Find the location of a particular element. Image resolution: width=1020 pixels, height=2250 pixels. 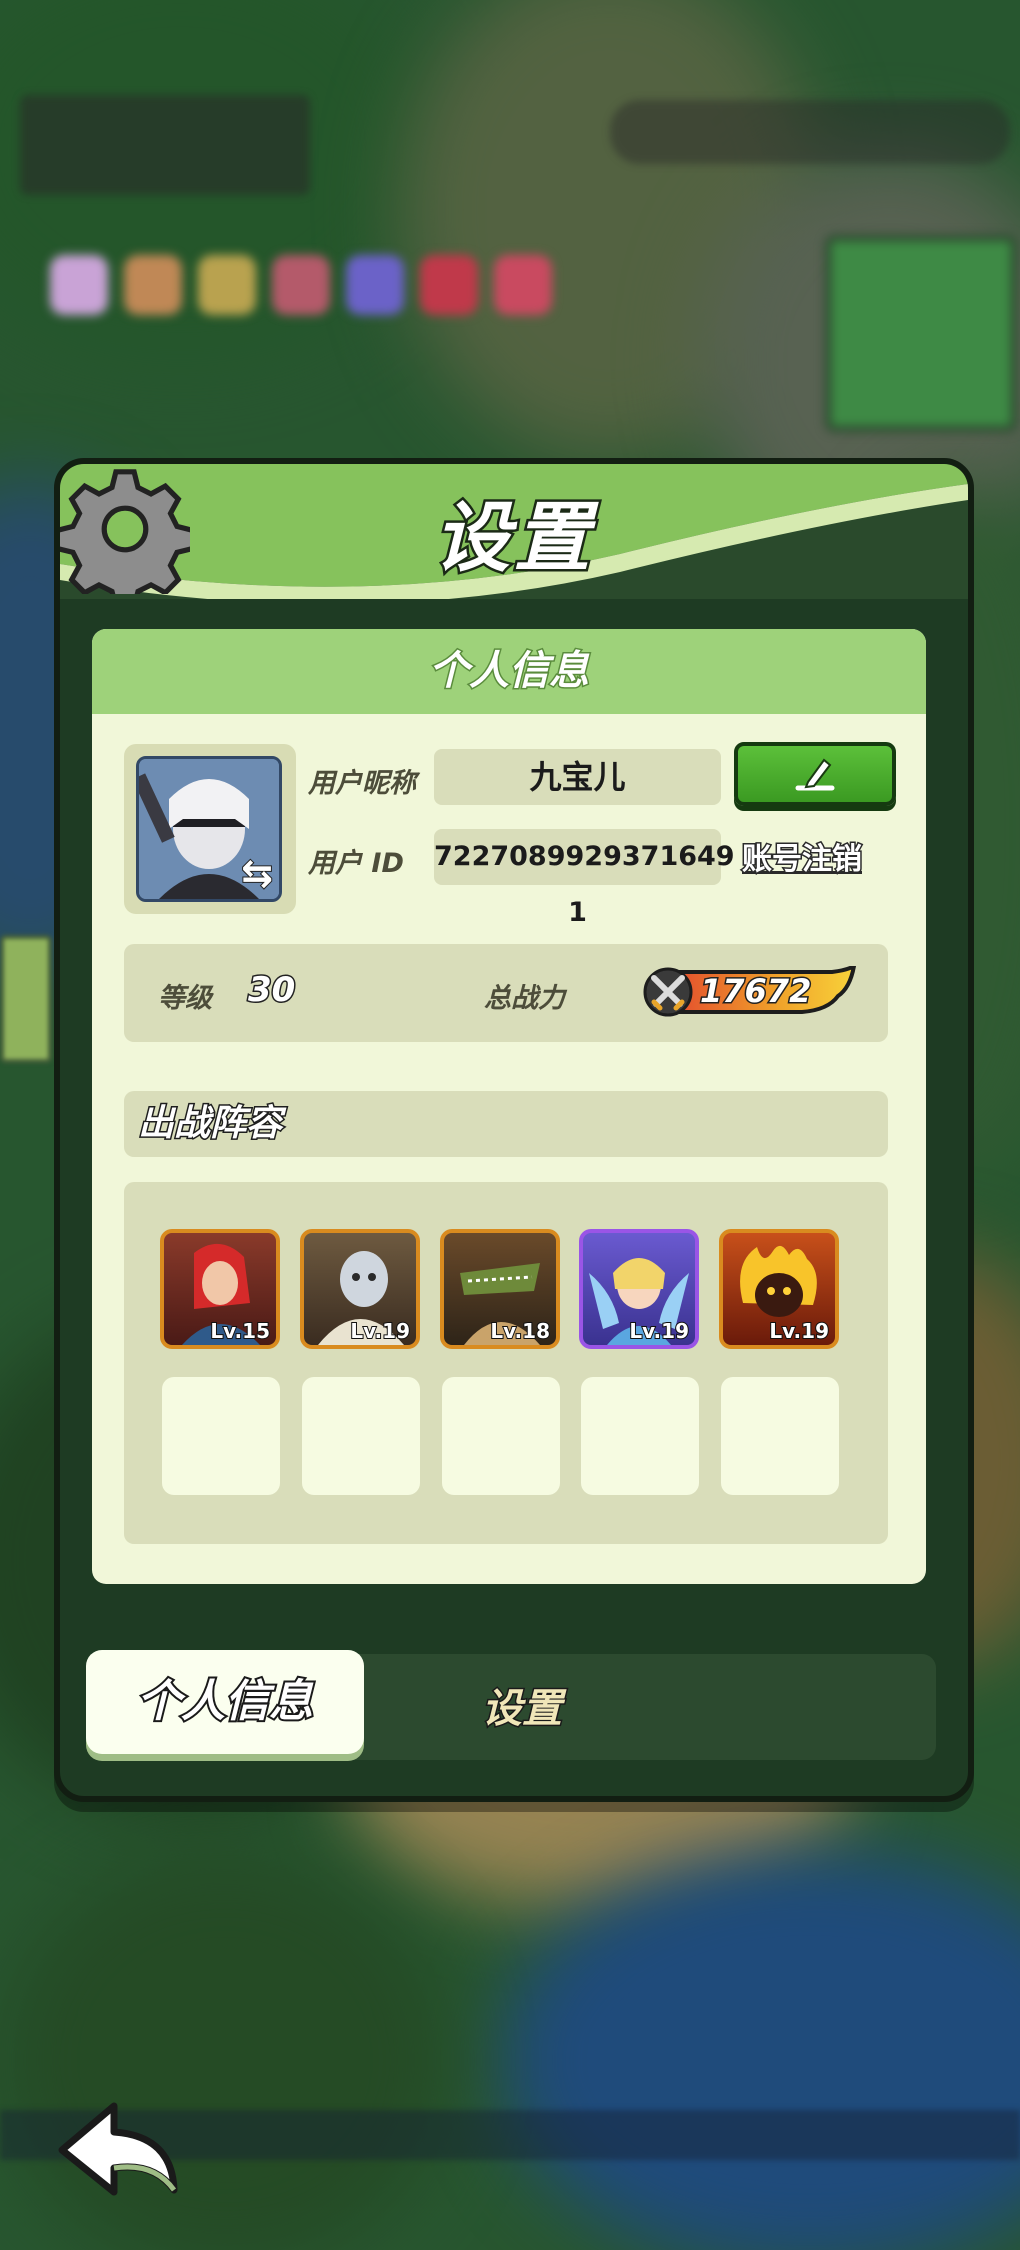

dialog-header: 设置 is located at coordinates (514, 531).